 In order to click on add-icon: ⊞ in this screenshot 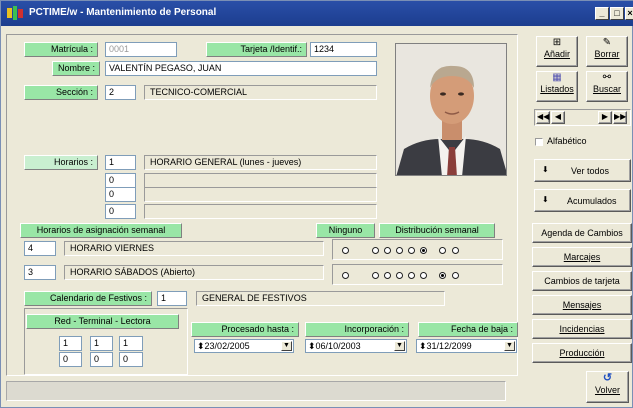, I will do `click(557, 42)`.